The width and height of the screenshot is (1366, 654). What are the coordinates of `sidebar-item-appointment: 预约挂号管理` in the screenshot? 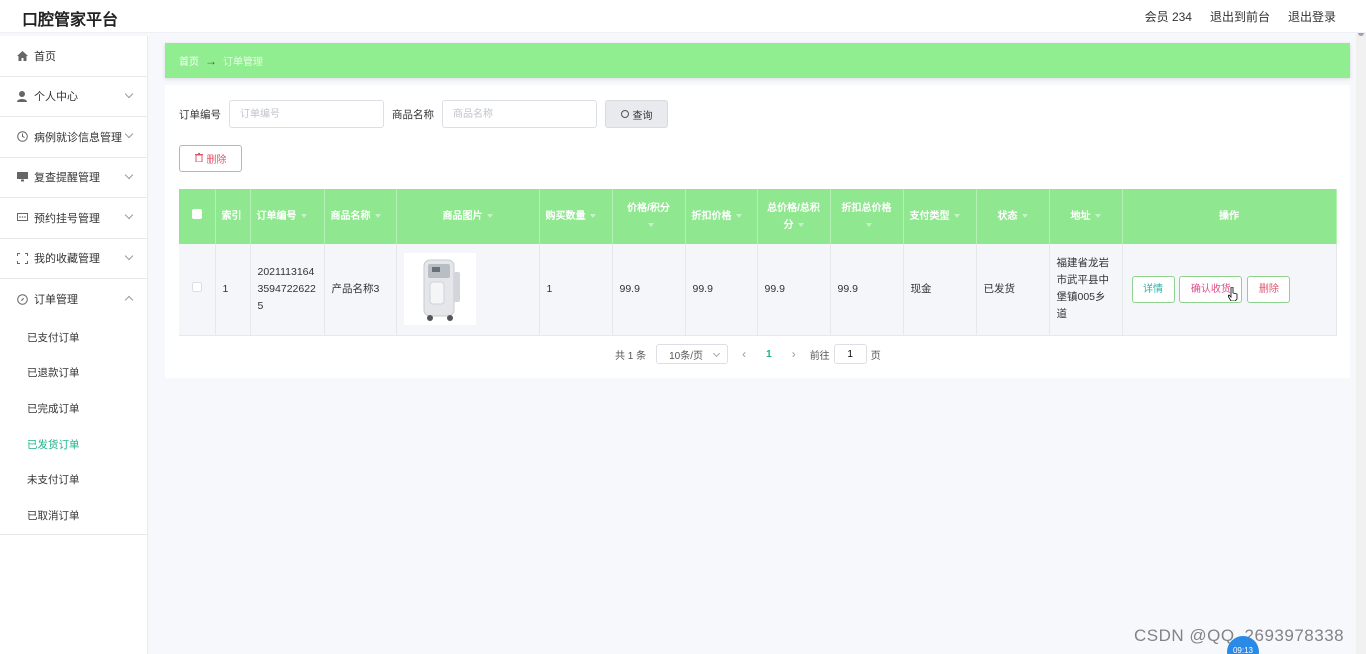 It's located at (73, 218).